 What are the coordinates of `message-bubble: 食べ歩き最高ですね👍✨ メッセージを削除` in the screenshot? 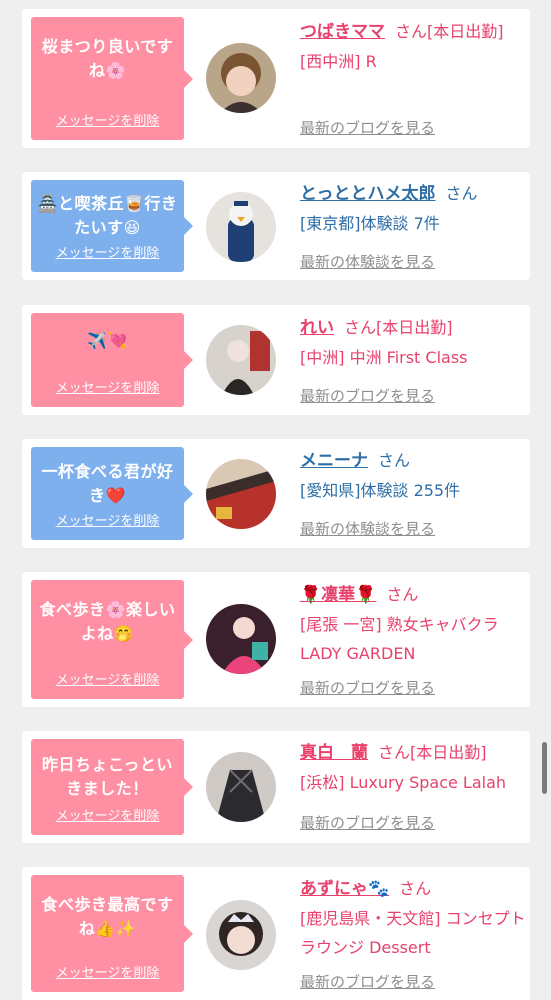 It's located at (112, 933).